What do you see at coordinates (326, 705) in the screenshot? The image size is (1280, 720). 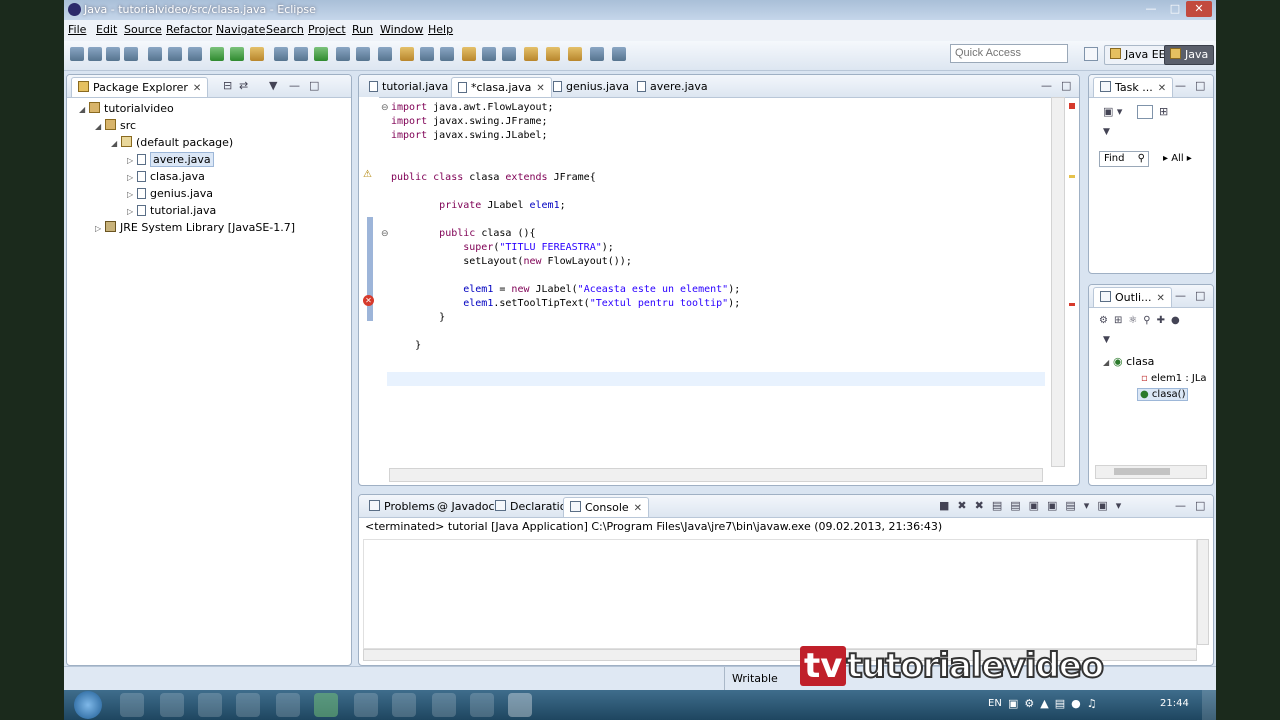 I see `eclipse-taskbar-icon` at bounding box center [326, 705].